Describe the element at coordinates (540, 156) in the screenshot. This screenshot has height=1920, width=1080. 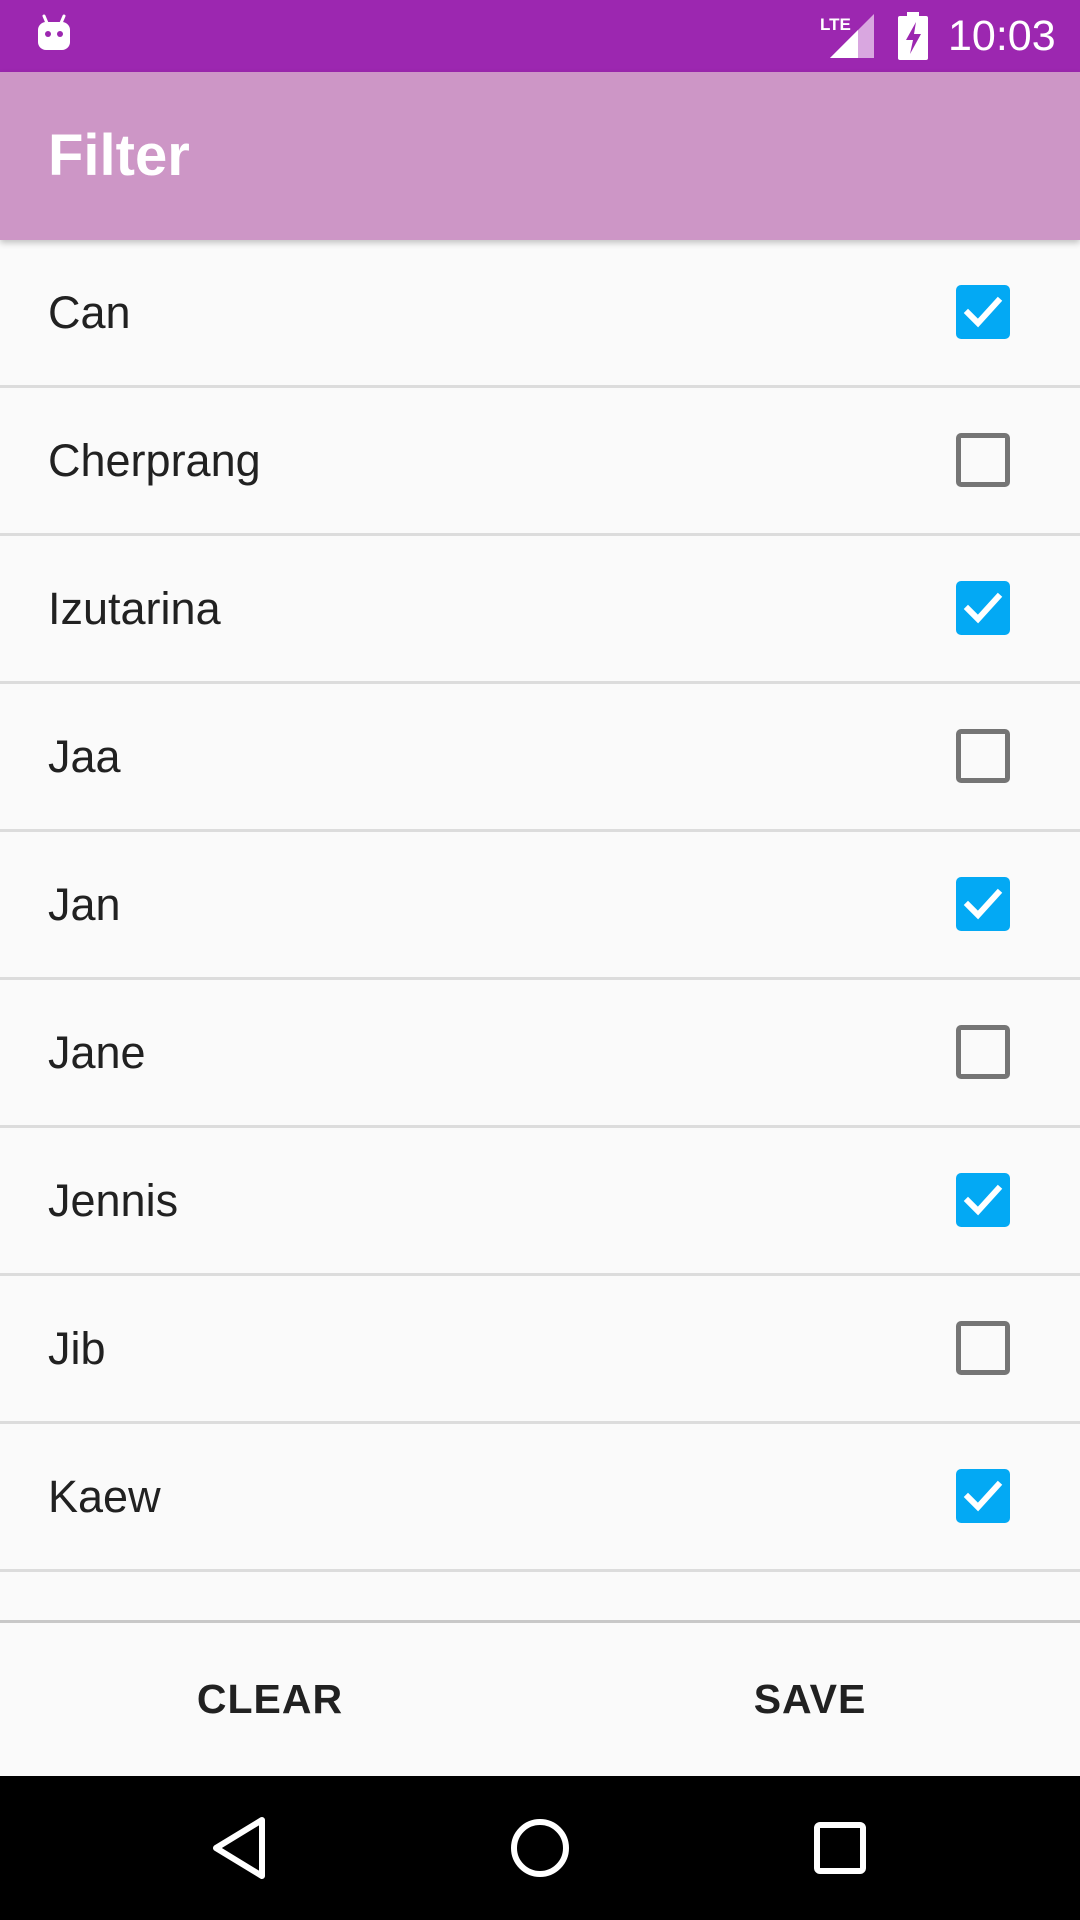
I see `app-bar: Filter` at that location.